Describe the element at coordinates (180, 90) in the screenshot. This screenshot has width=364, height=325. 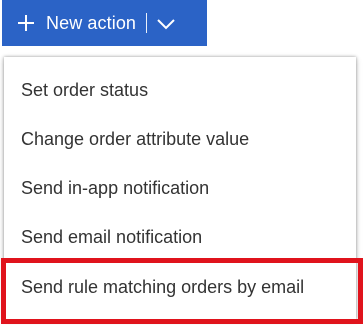
I see `menu-item-set-order-status: Set order status` at that location.